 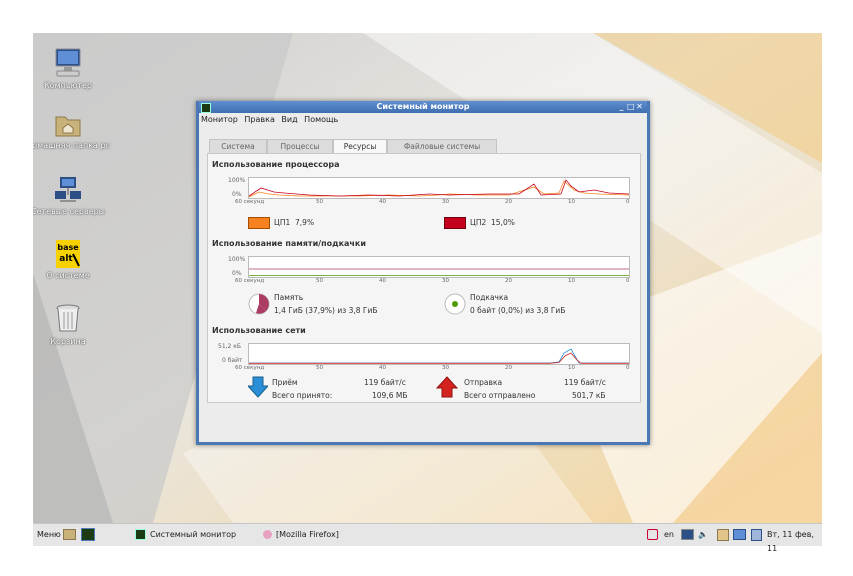 I want to click on cpu-y-bottom: 0%, so click(x=237, y=194).